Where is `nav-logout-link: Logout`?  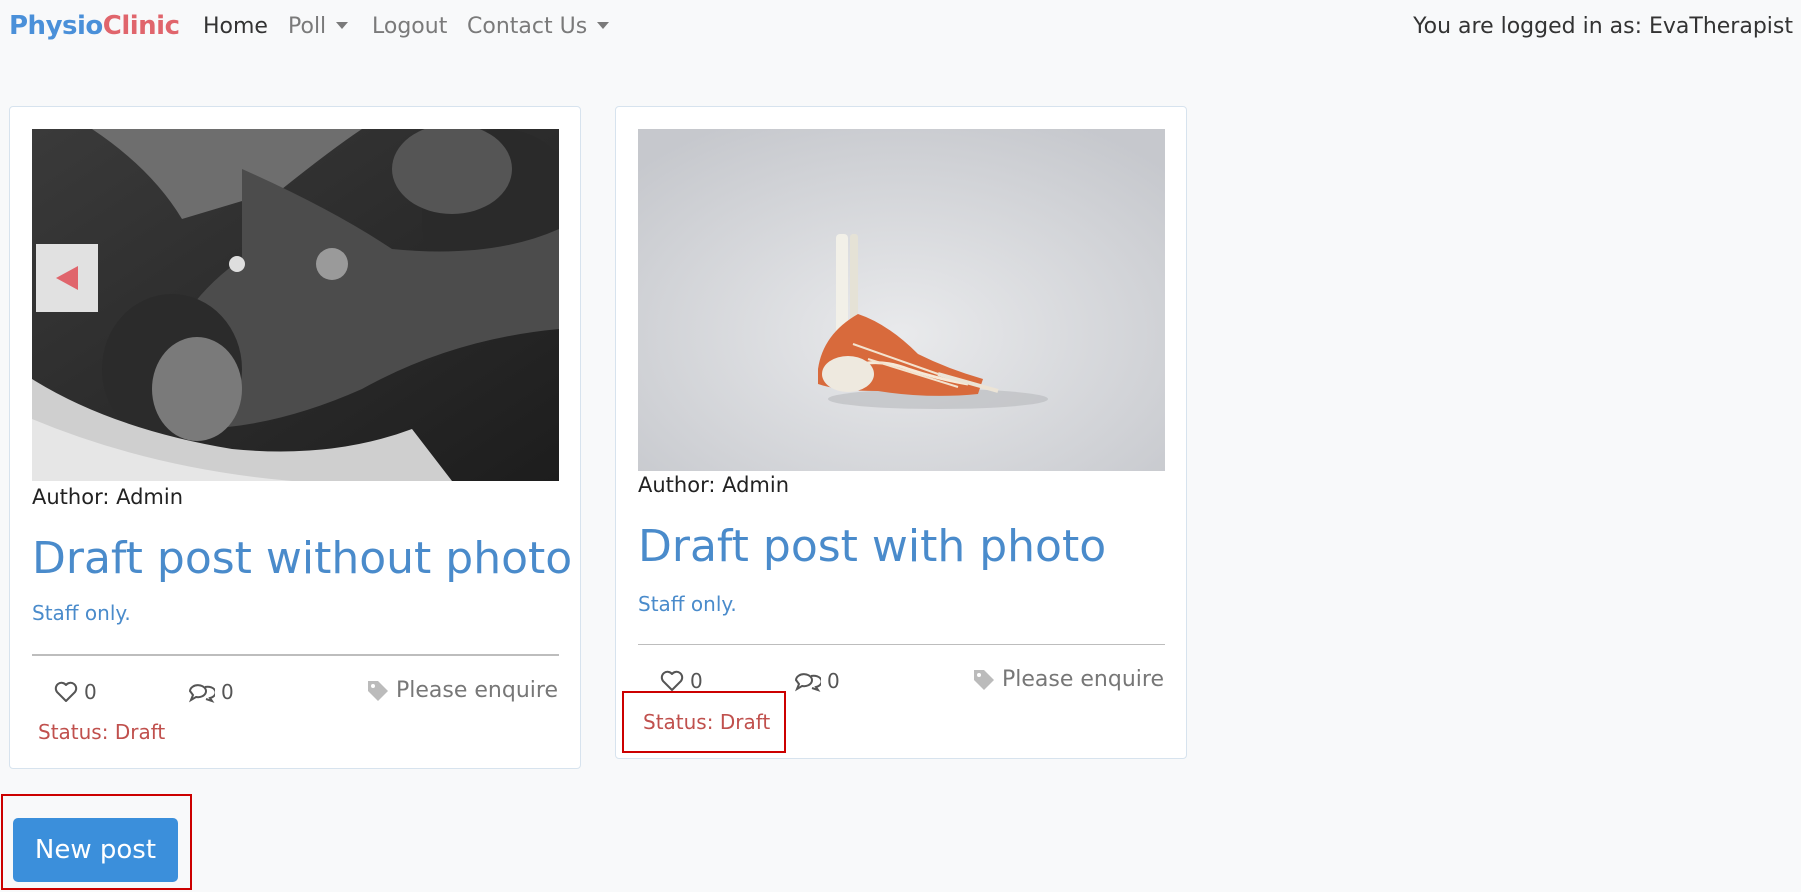 nav-logout-link: Logout is located at coordinates (409, 26).